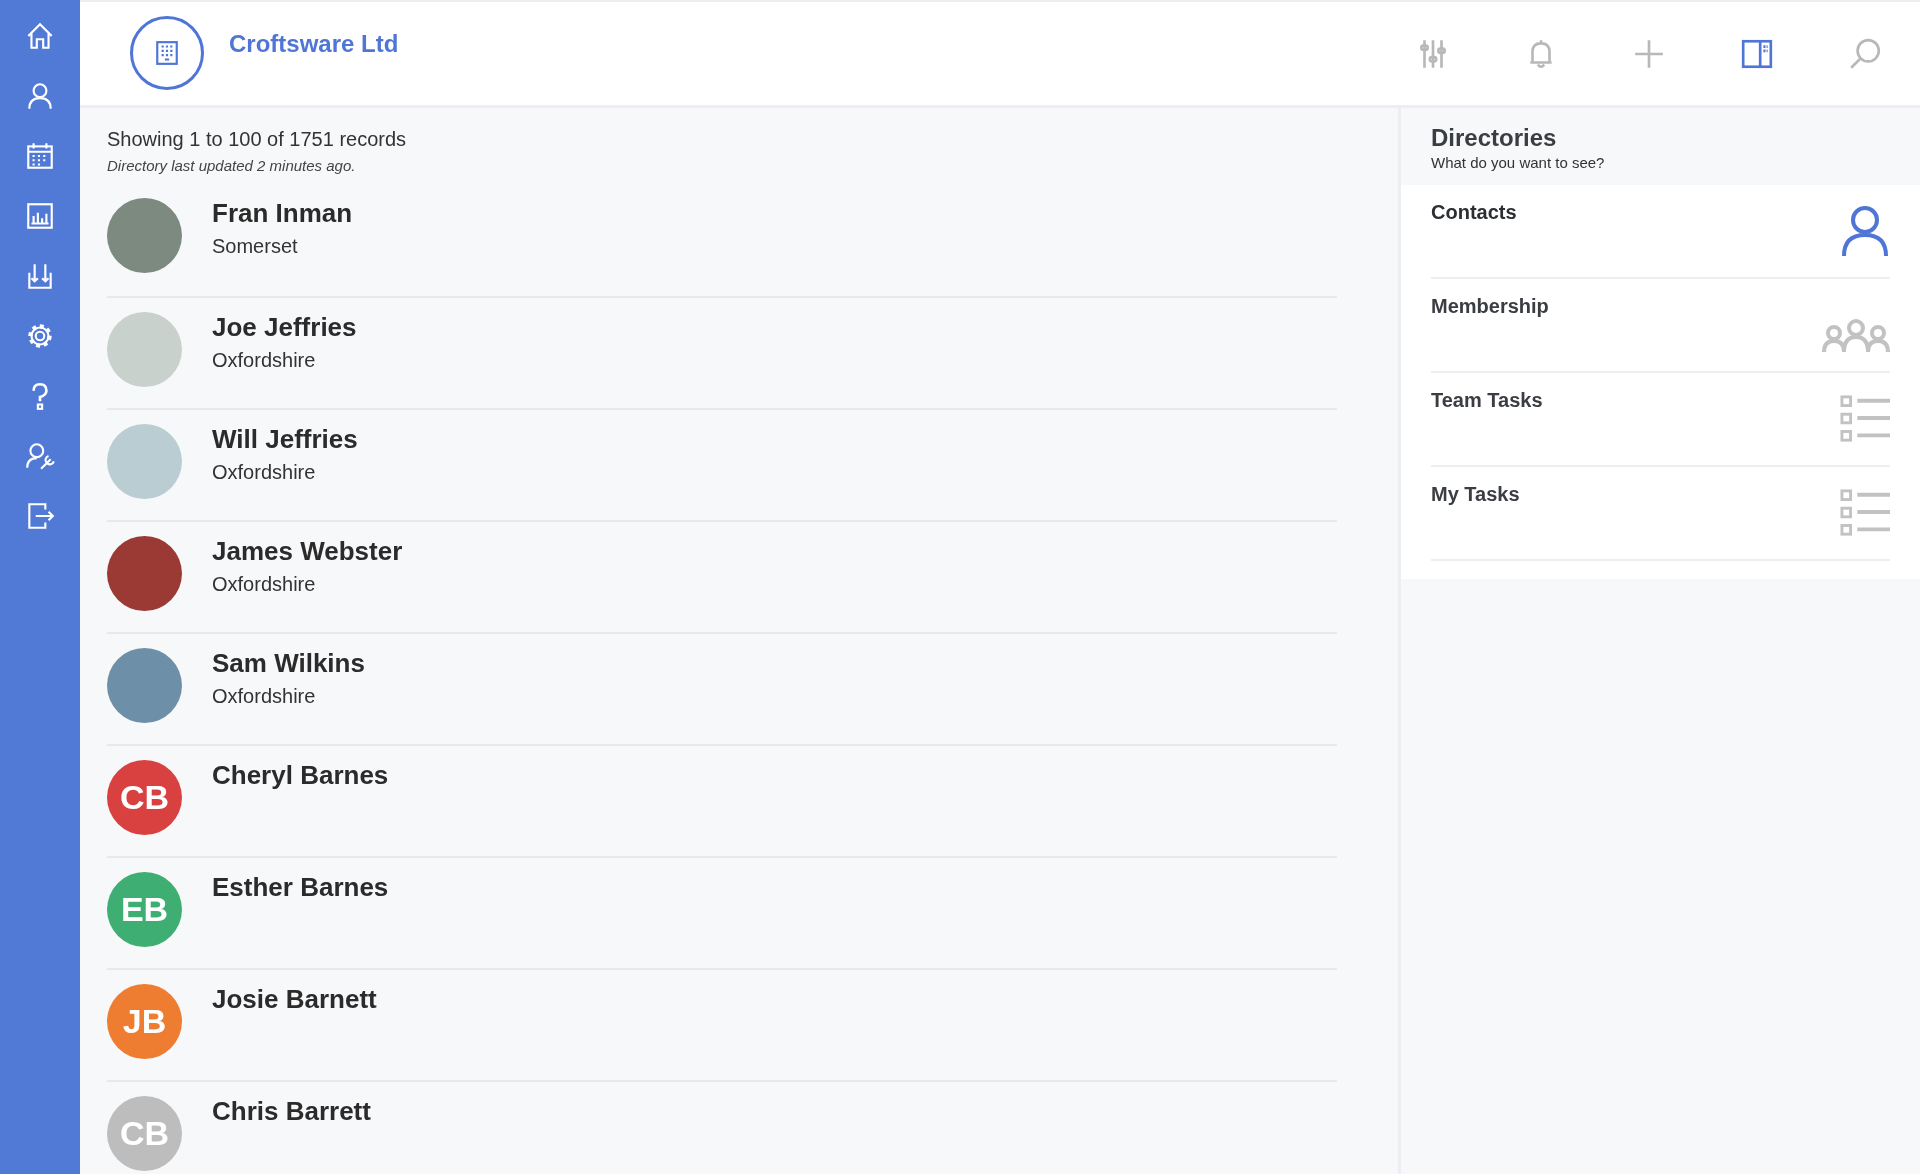 This screenshot has width=1920, height=1174. What do you see at coordinates (144, 1021) in the screenshot?
I see `initials-avatar: JB` at bounding box center [144, 1021].